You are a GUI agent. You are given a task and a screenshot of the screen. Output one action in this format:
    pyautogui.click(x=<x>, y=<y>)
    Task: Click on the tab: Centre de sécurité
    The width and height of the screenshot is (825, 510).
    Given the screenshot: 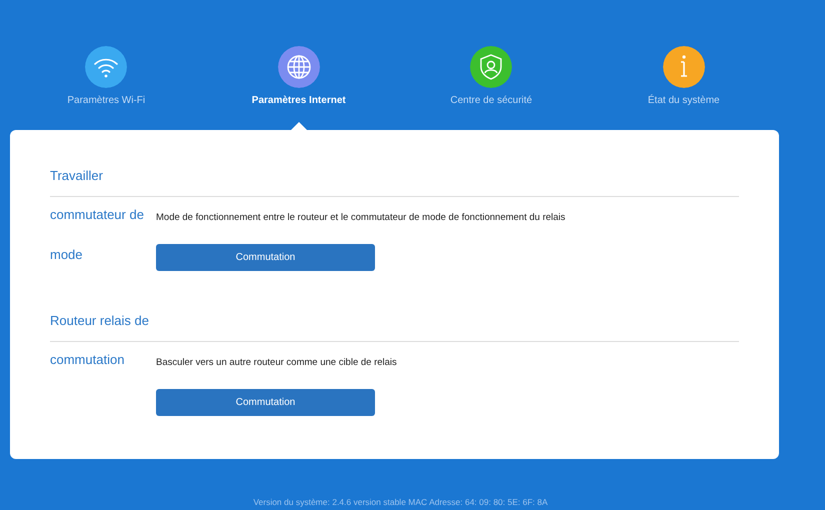 What is the action you would take?
    pyautogui.click(x=491, y=100)
    